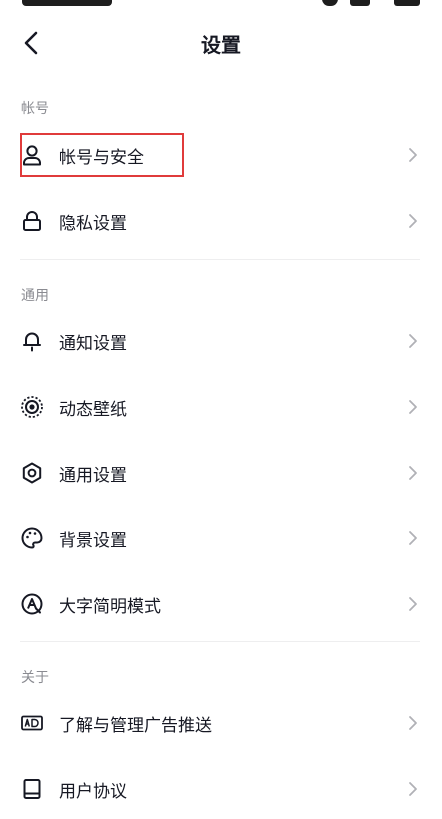 The height and width of the screenshot is (819, 442). Describe the element at coordinates (221, 604) in the screenshot. I see `settings-item-large-text: 大字简明模式` at that location.